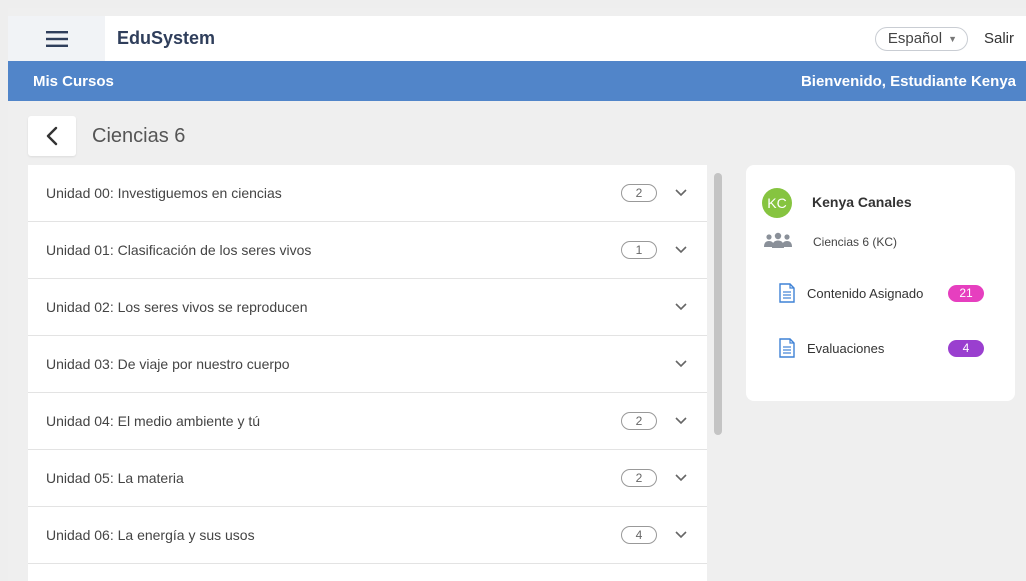  What do you see at coordinates (367, 478) in the screenshot?
I see `unit-row-05: Unidad 05: La materia 2` at bounding box center [367, 478].